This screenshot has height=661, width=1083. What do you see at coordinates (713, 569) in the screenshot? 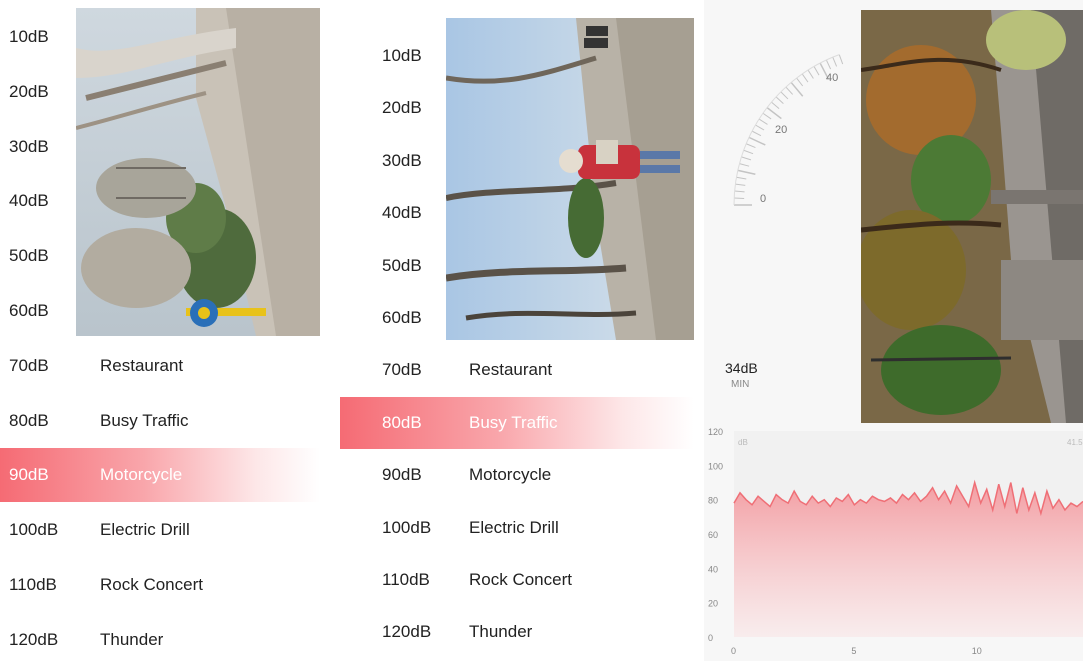
I see `y-axis-tick-label: 40` at bounding box center [713, 569].